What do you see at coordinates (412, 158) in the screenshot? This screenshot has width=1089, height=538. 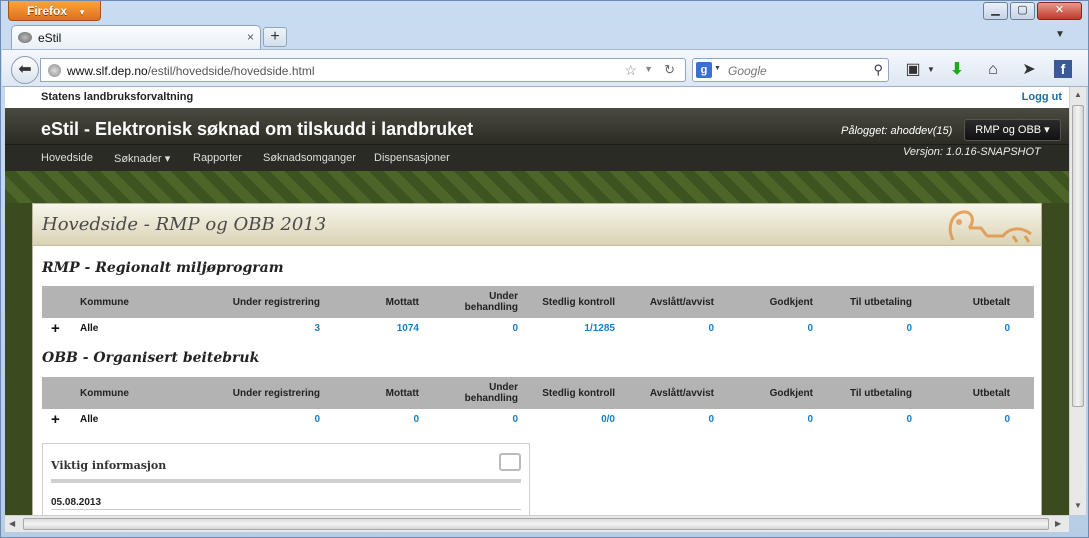 I see `menu-item-dispensasjoner: Dispensasjoner` at bounding box center [412, 158].